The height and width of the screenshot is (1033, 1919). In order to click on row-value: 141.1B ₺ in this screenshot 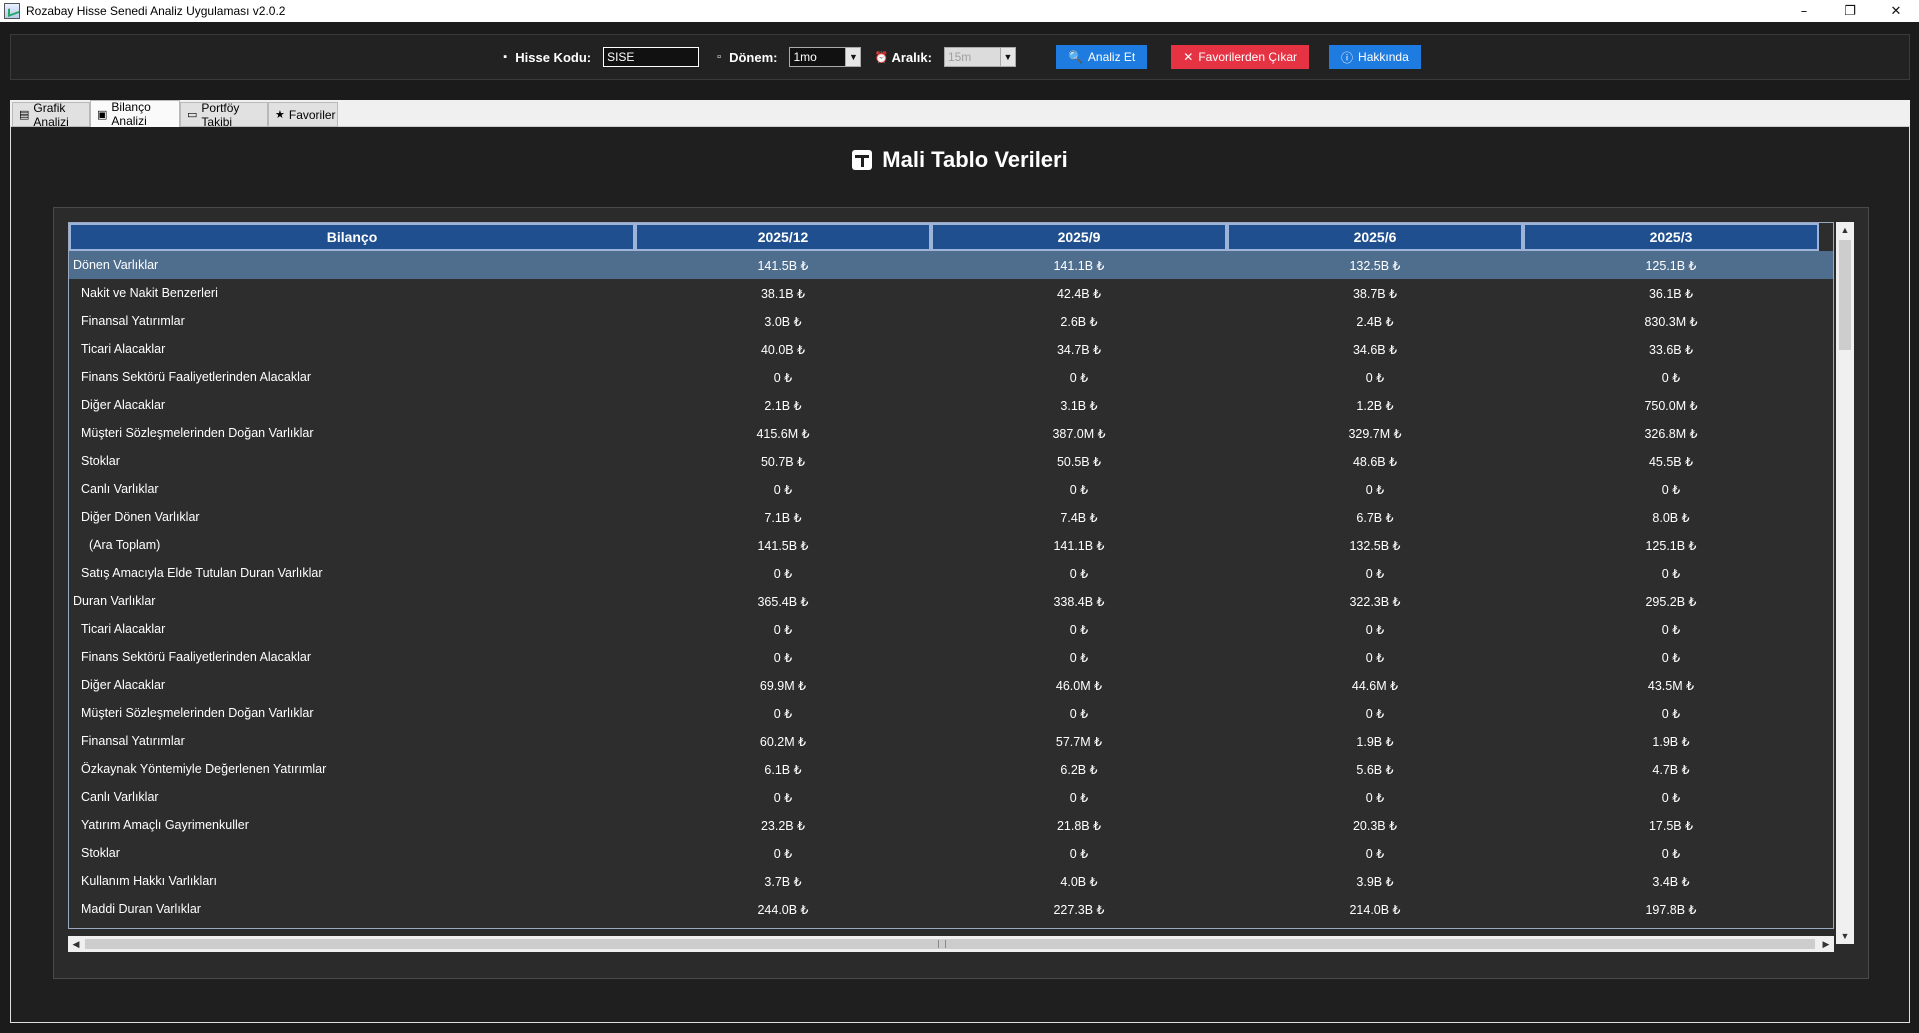, I will do `click(1079, 265)`.